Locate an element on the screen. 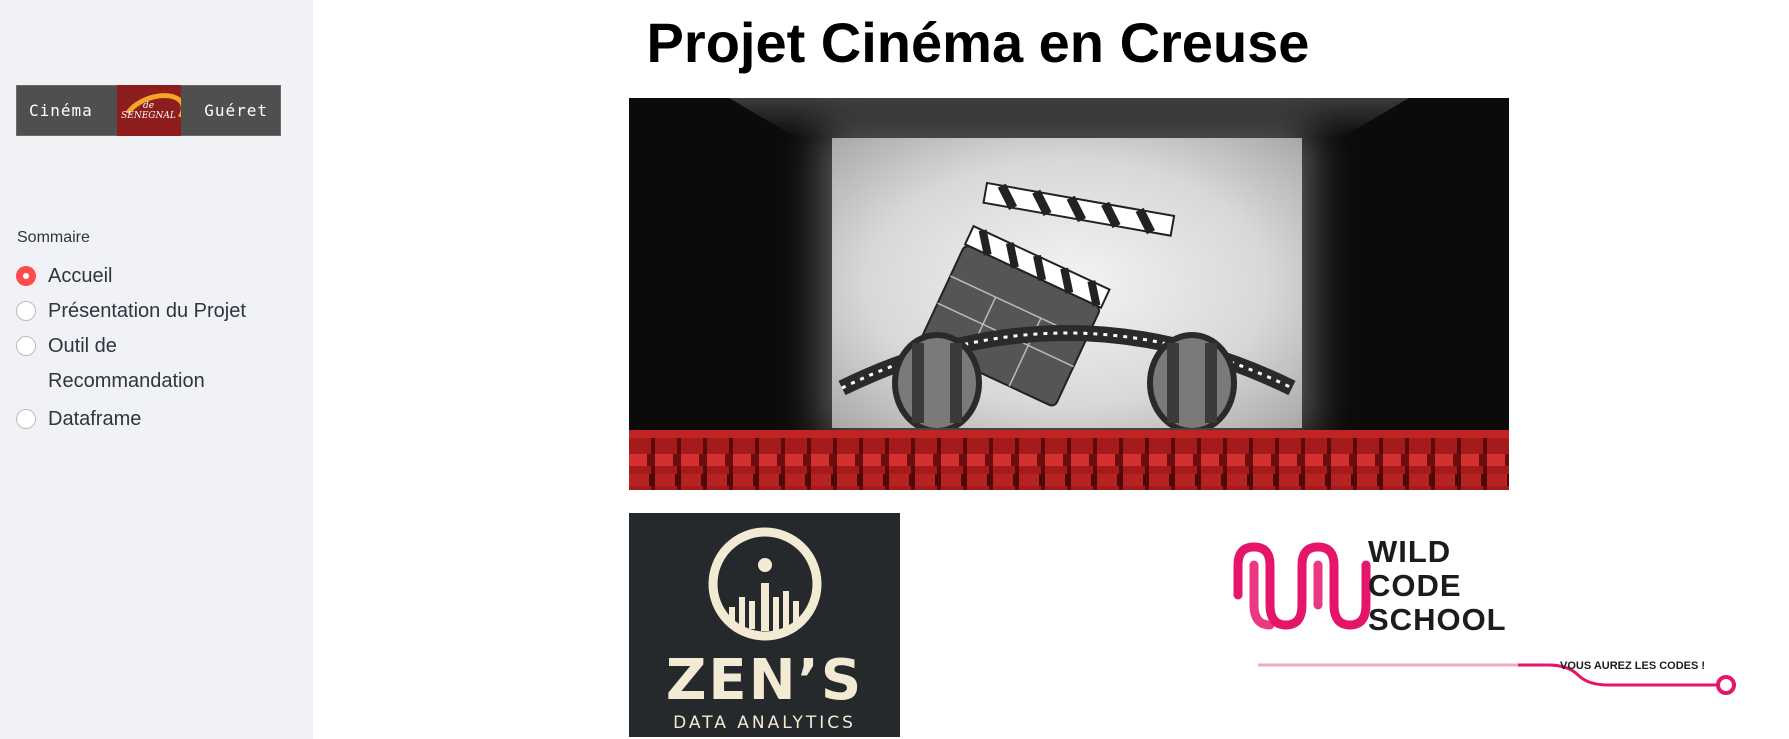 The width and height of the screenshot is (1789, 739). logo-emblem-text-top: de is located at coordinates (148, 105).